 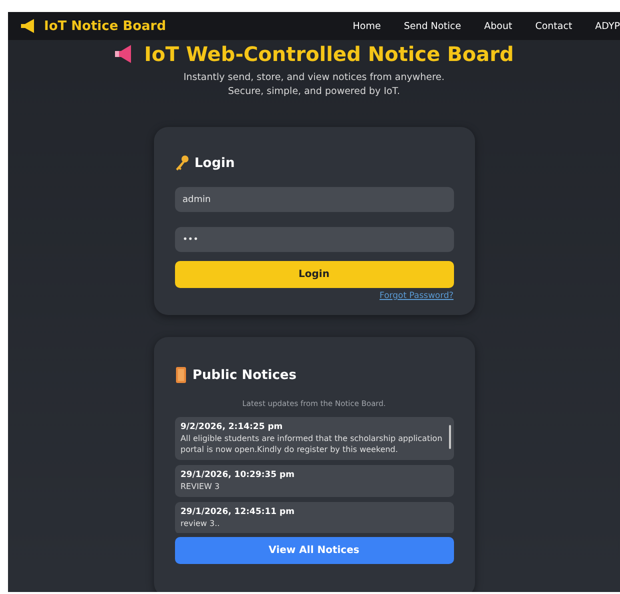 What do you see at coordinates (244, 375) in the screenshot?
I see `notices-heading: Public Notices` at bounding box center [244, 375].